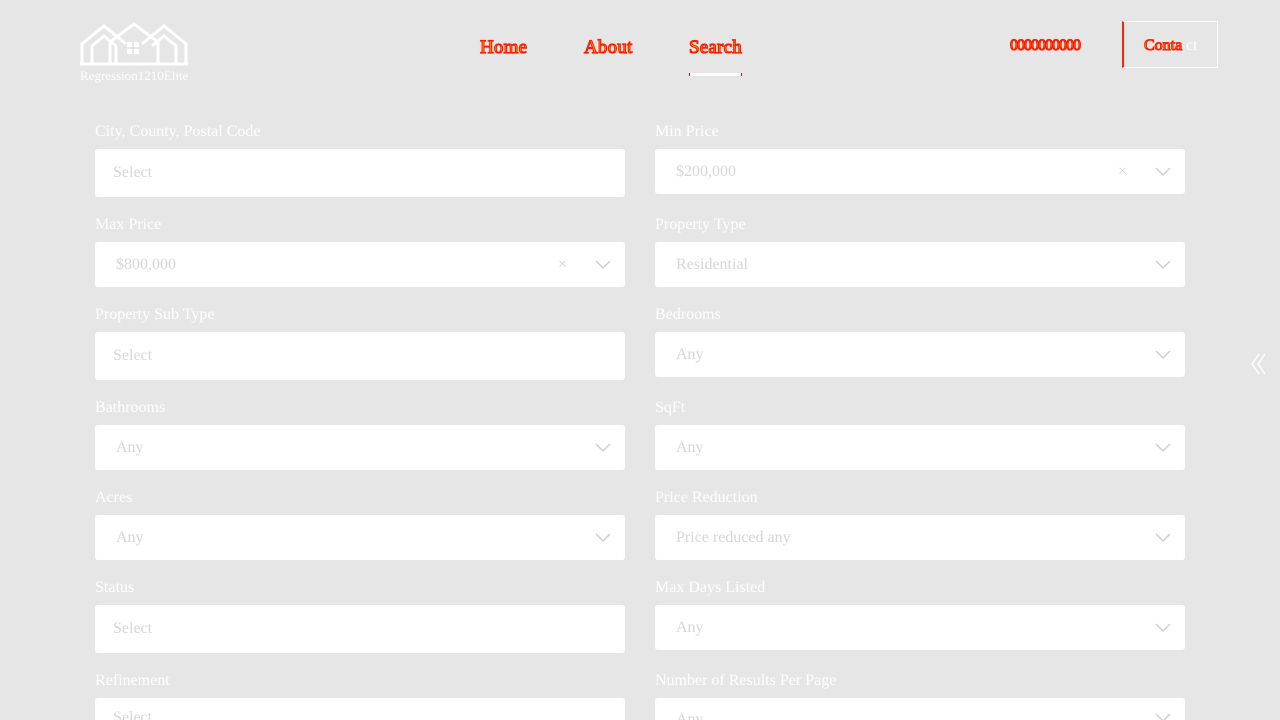 Image resolution: width=1280 pixels, height=720 pixels. I want to click on contact-button: Conta ct, so click(1170, 44).